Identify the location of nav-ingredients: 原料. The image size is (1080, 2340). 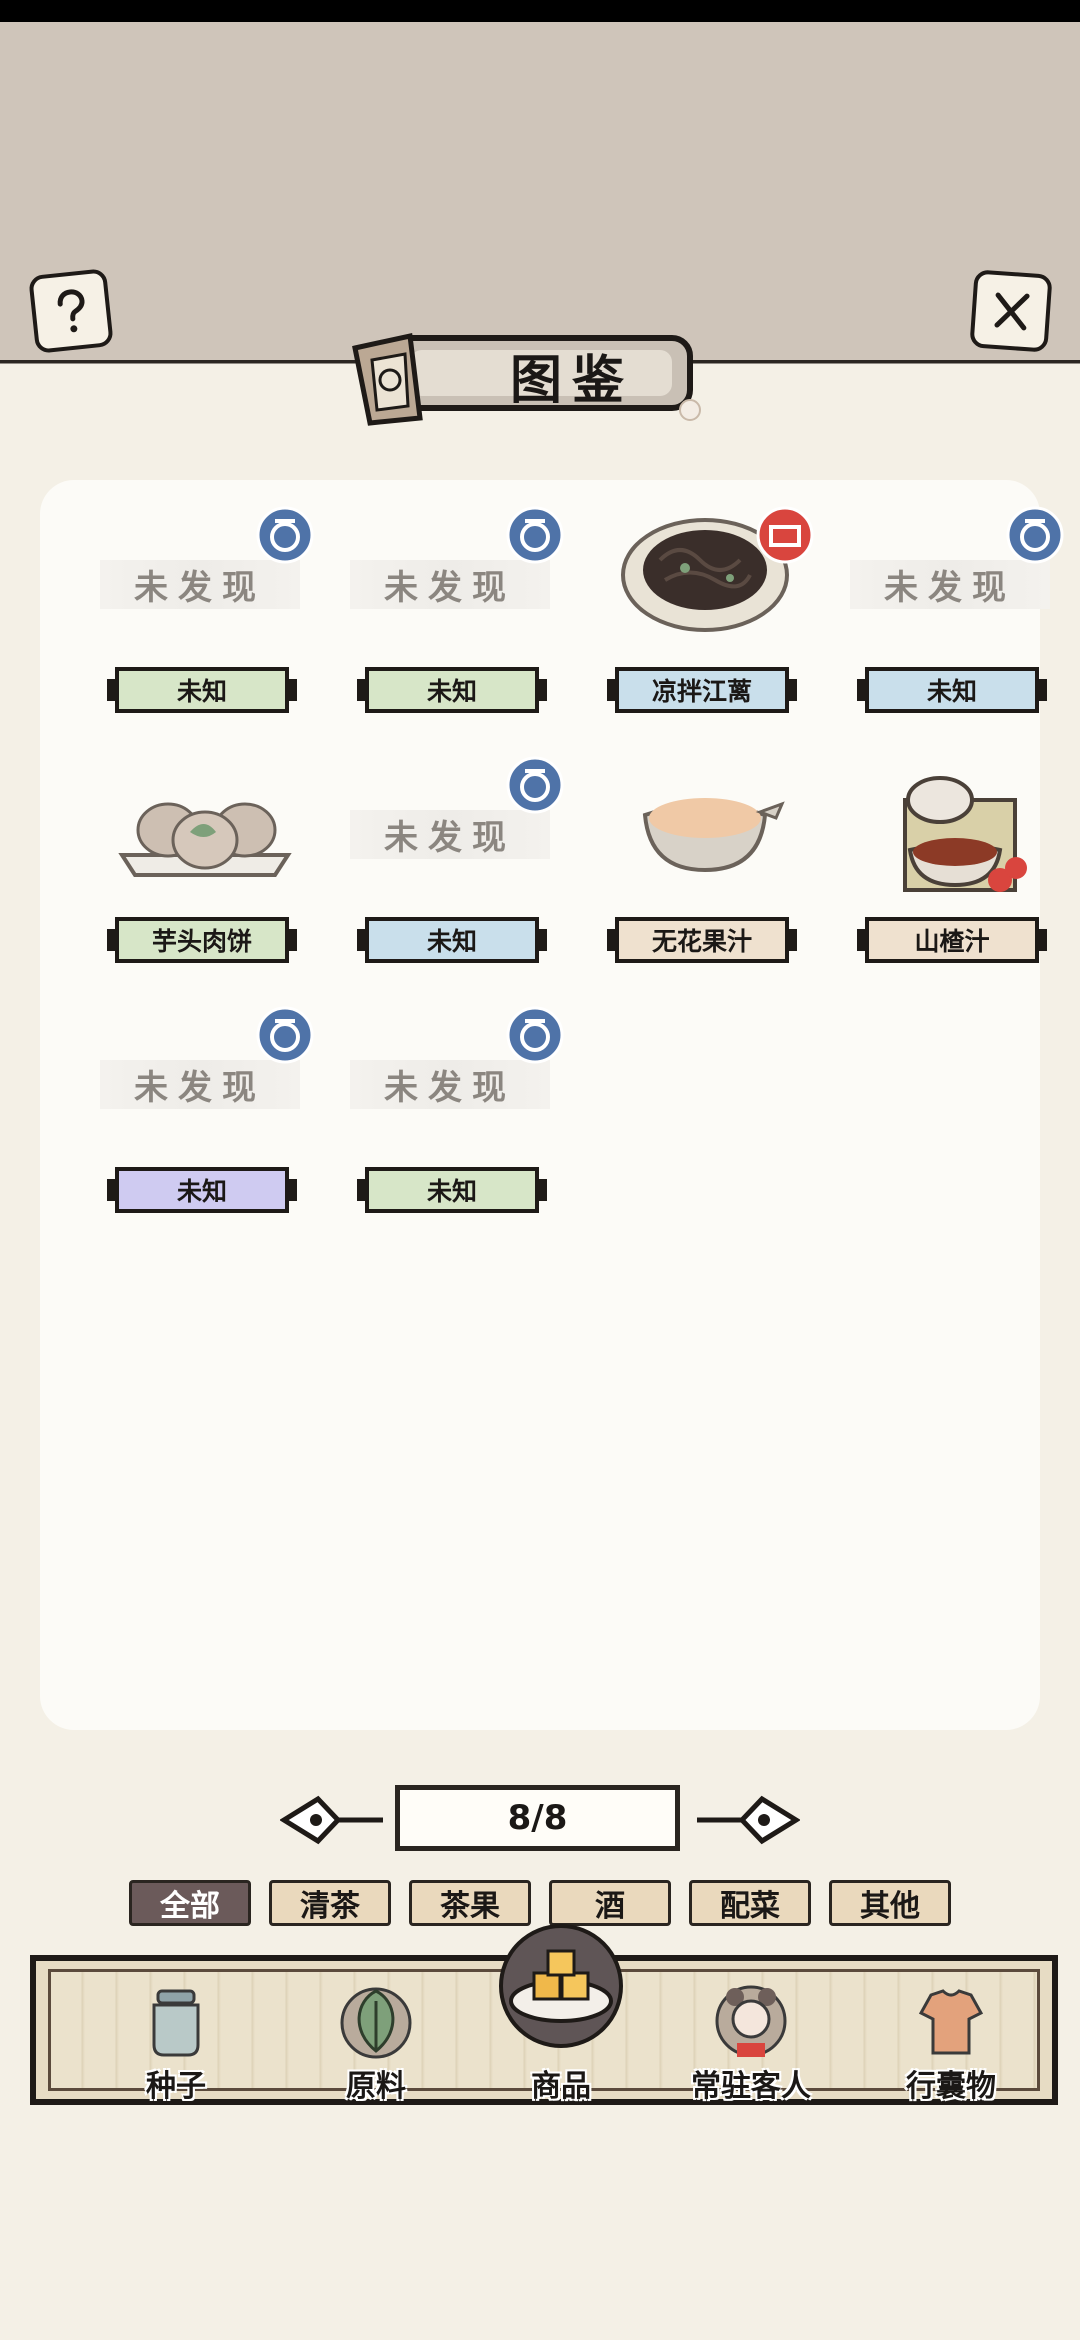
(376, 2036).